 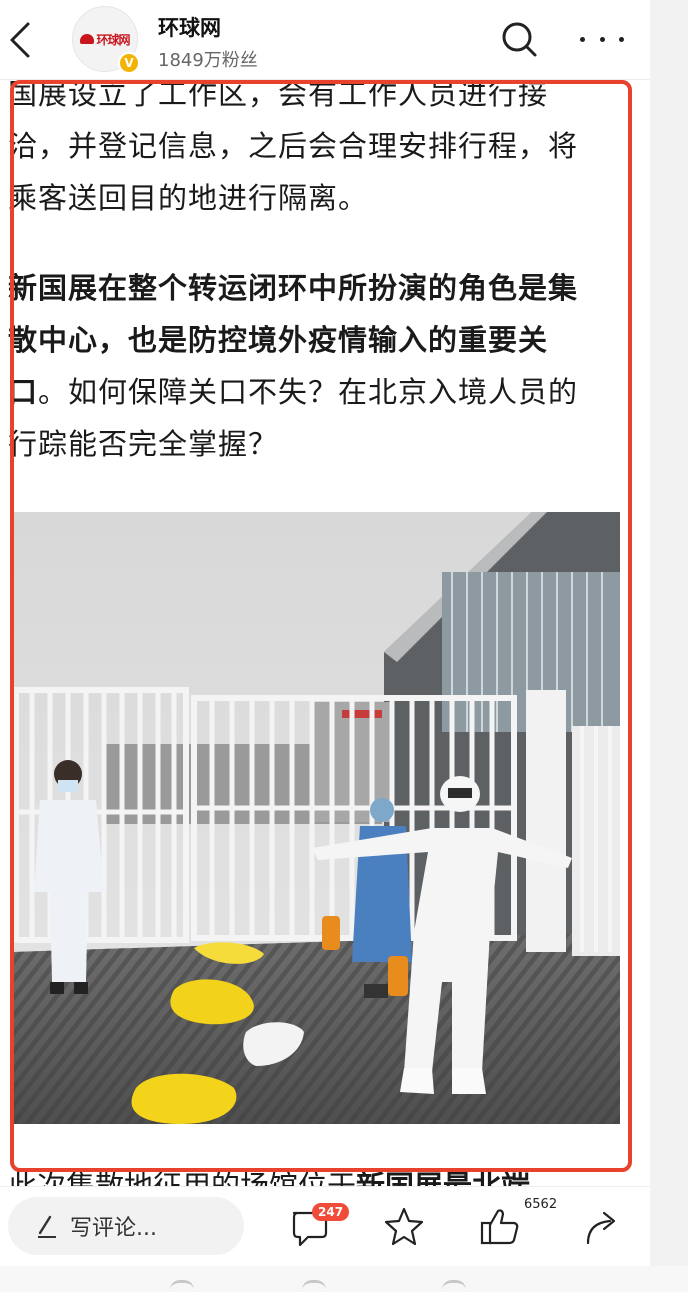 I want to click on share-button, so click(x=602, y=1227).